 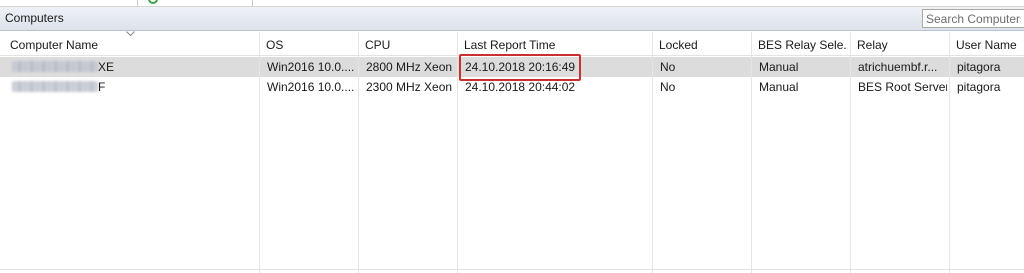 What do you see at coordinates (902, 87) in the screenshot?
I see `cell-relay: BES Root Server` at bounding box center [902, 87].